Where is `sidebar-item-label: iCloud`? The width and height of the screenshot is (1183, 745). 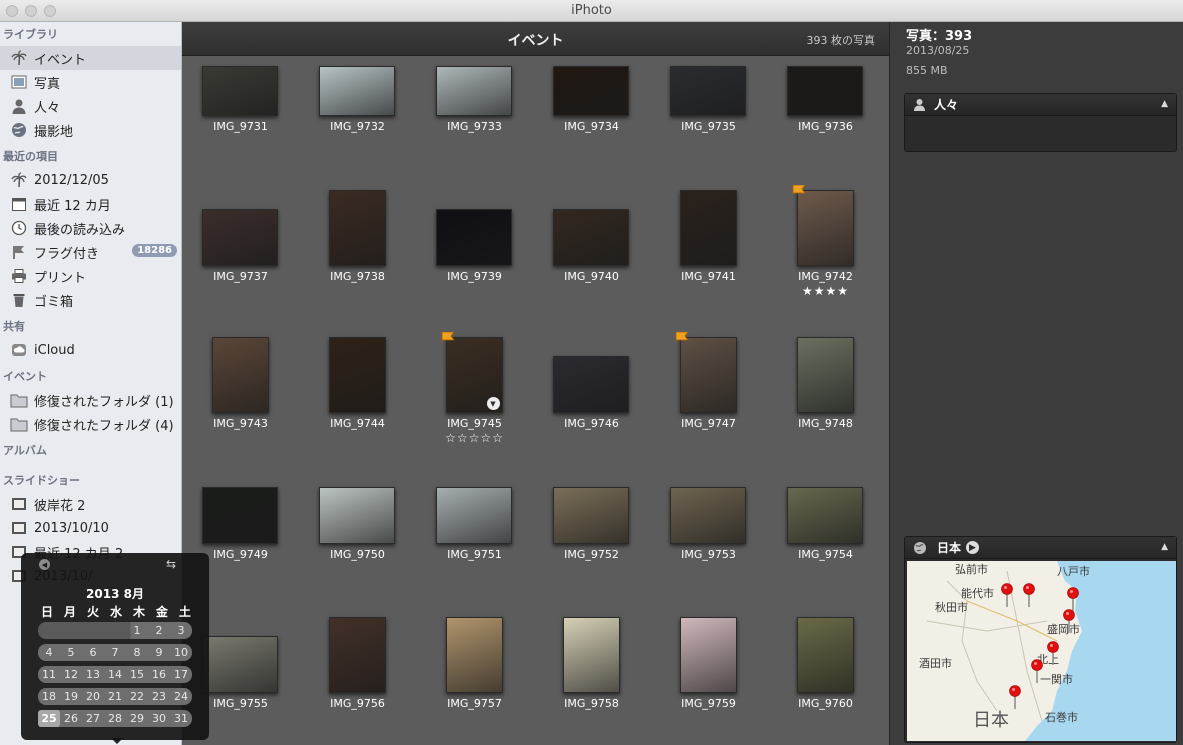
sidebar-item-label: iCloud is located at coordinates (54, 350).